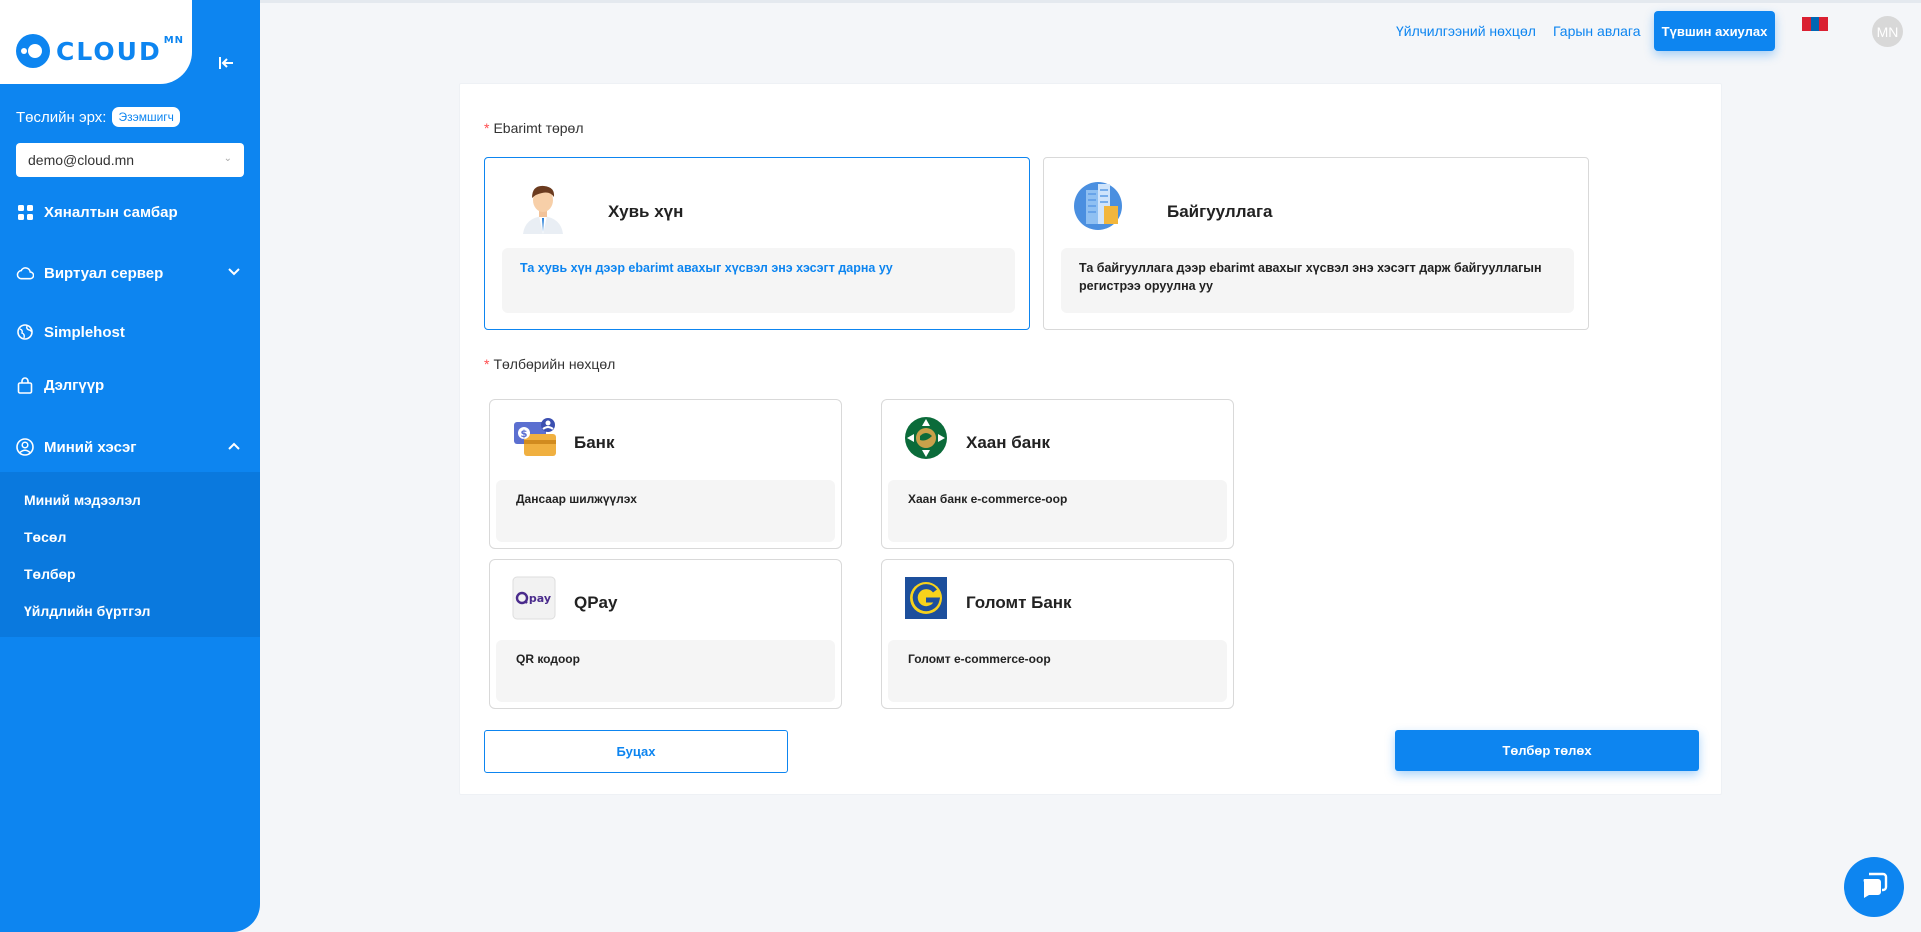  What do you see at coordinates (90, 447) in the screenshot?
I see `nav-my-section-label: Миний хэсэг` at bounding box center [90, 447].